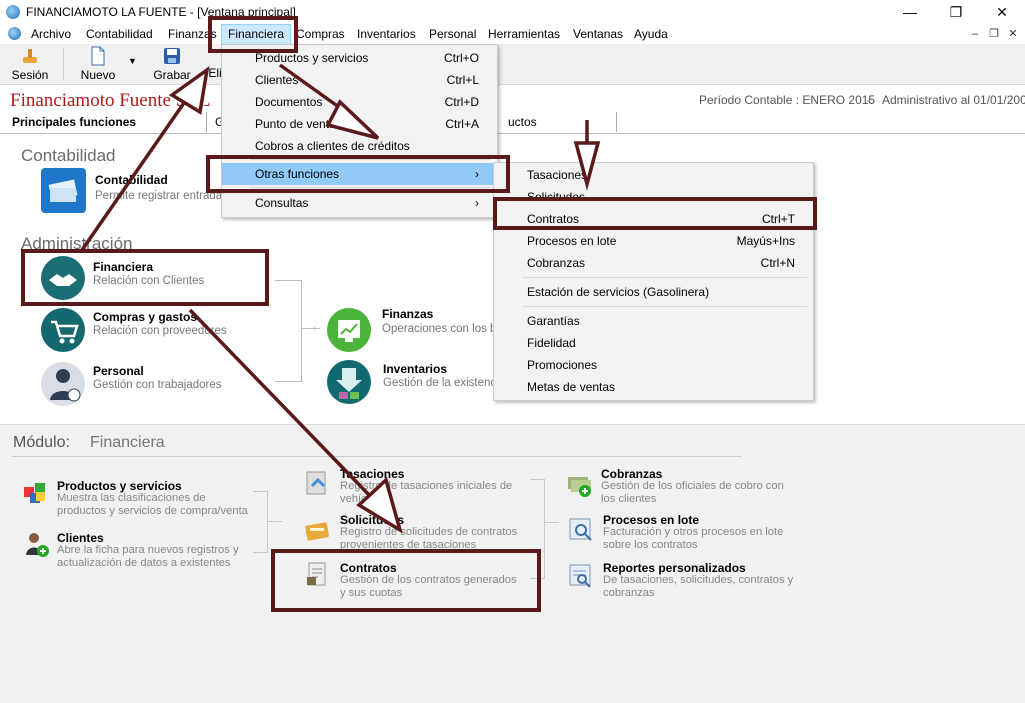  I want to click on annotation-arrow-up, so click(138, 168).